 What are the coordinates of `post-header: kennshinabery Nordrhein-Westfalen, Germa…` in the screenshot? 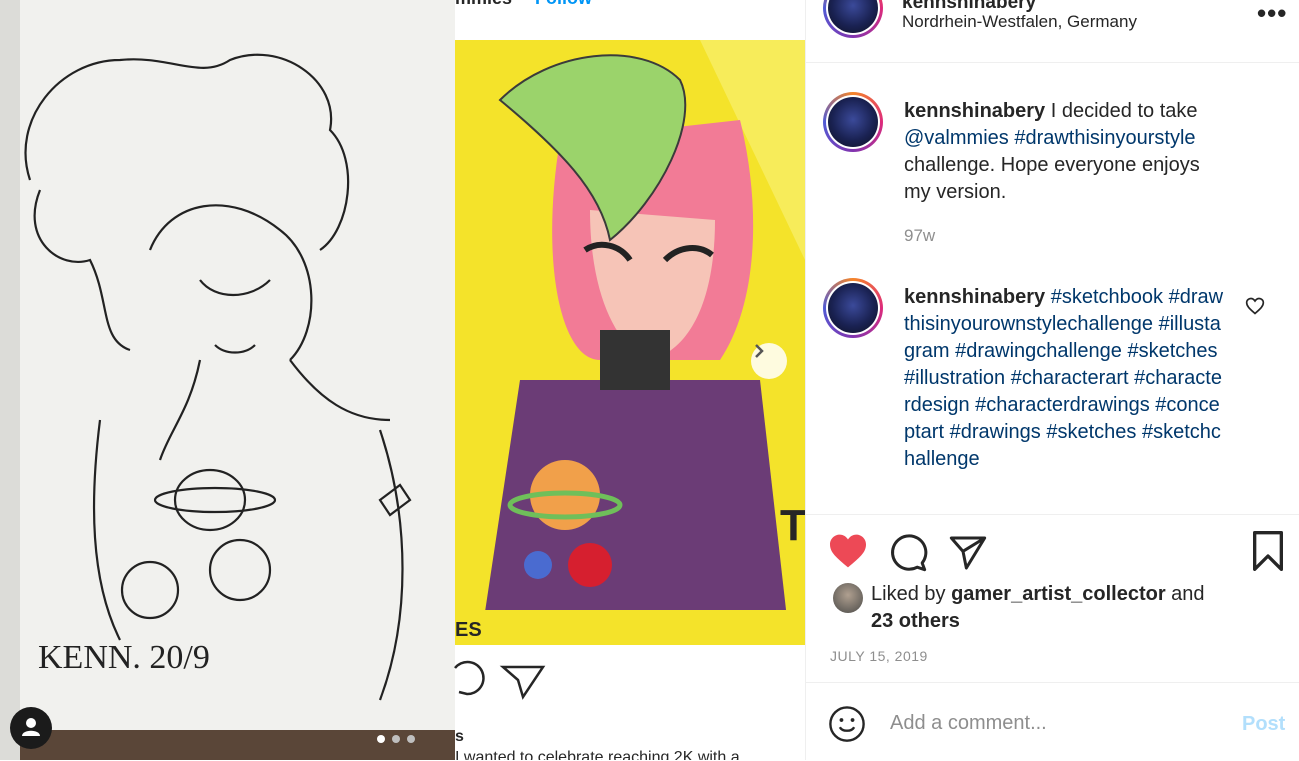 It's located at (1052, 31).